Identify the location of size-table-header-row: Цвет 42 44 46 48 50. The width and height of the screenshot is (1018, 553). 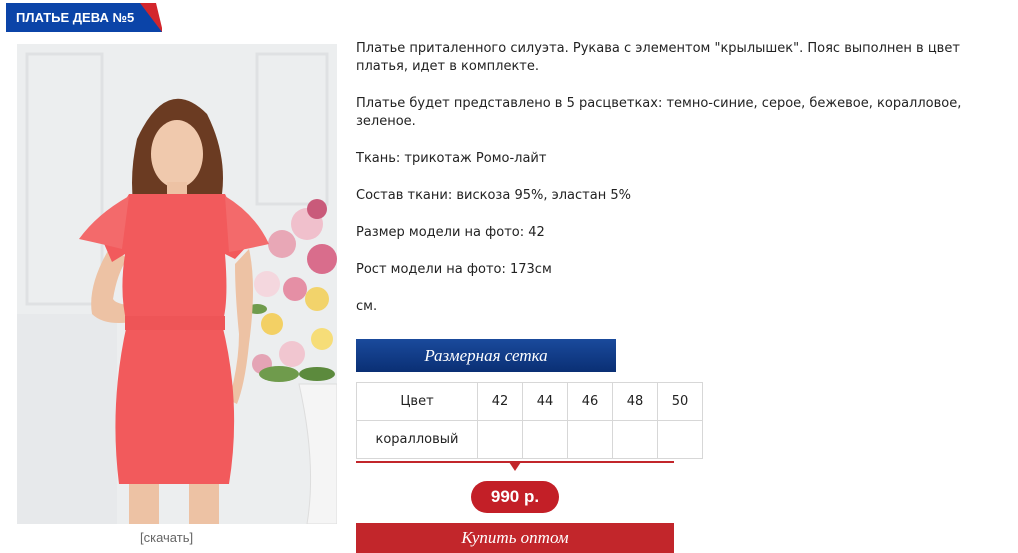
(529, 401).